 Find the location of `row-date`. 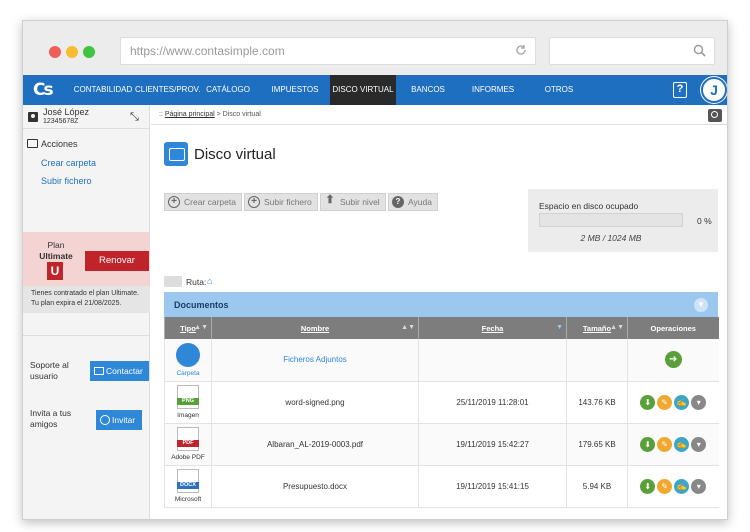

row-date is located at coordinates (492, 360).